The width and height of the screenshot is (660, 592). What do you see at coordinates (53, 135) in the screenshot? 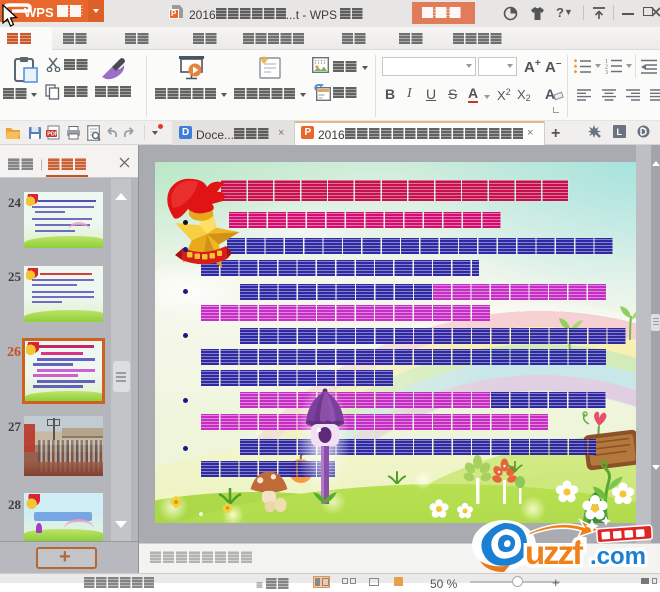
I see `svg-text: PDF` at bounding box center [53, 135].